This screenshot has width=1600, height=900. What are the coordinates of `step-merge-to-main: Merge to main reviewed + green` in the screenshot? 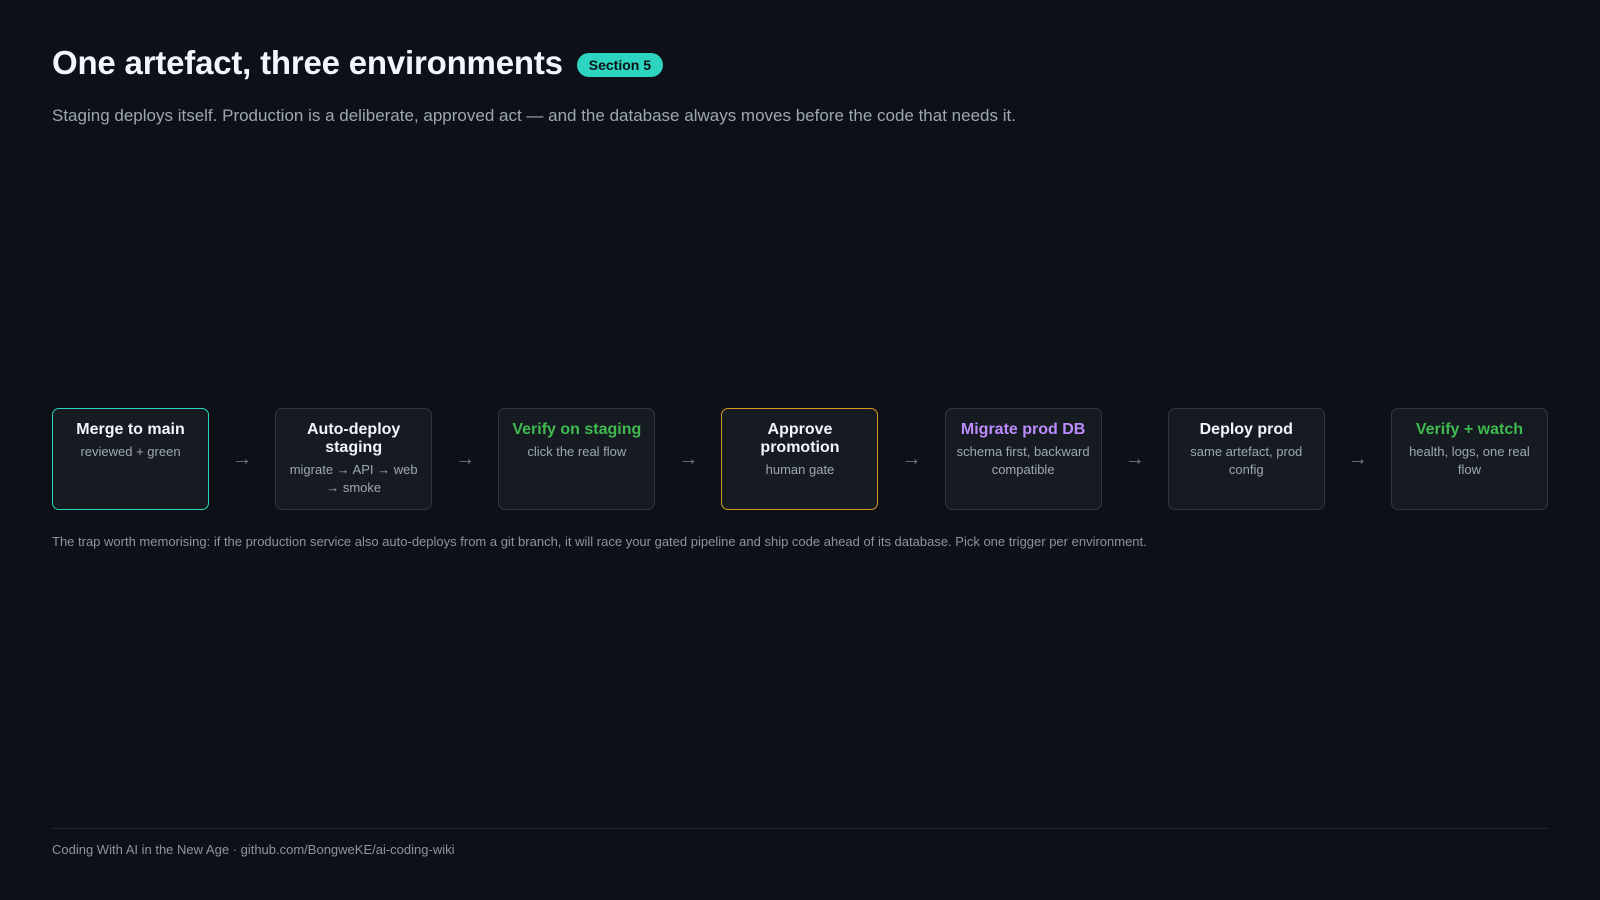 It's located at (130, 459).